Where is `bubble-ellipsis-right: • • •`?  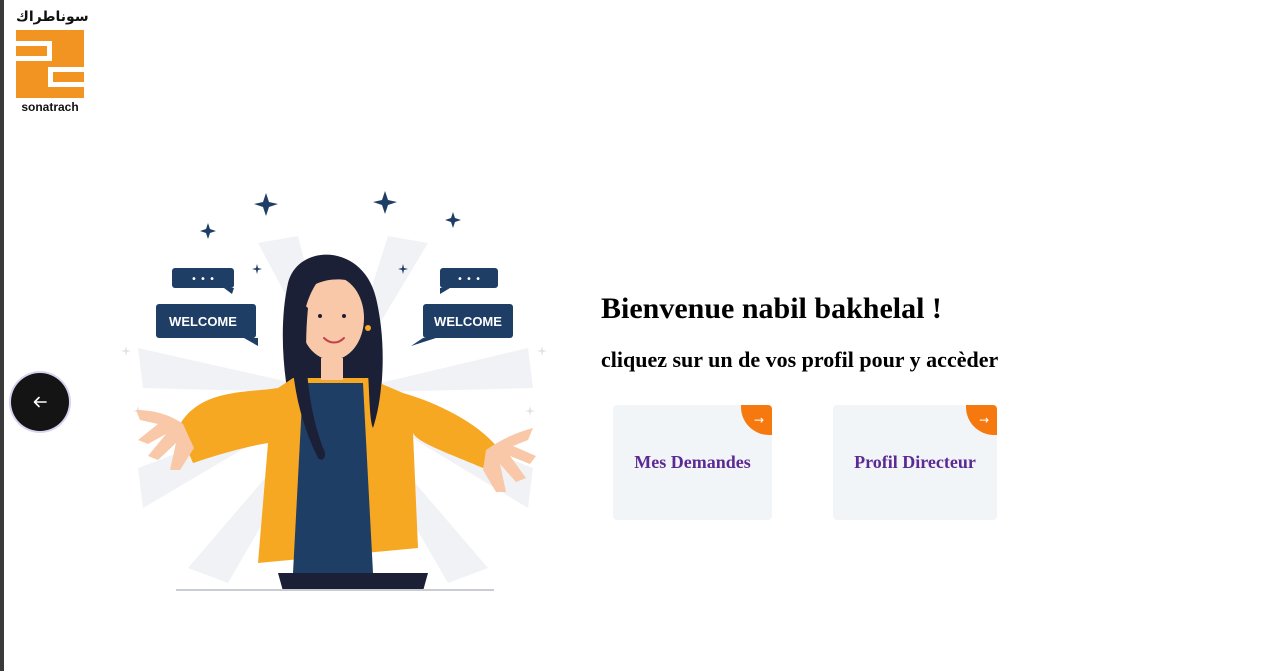
bubble-ellipsis-right: • • • is located at coordinates (469, 279).